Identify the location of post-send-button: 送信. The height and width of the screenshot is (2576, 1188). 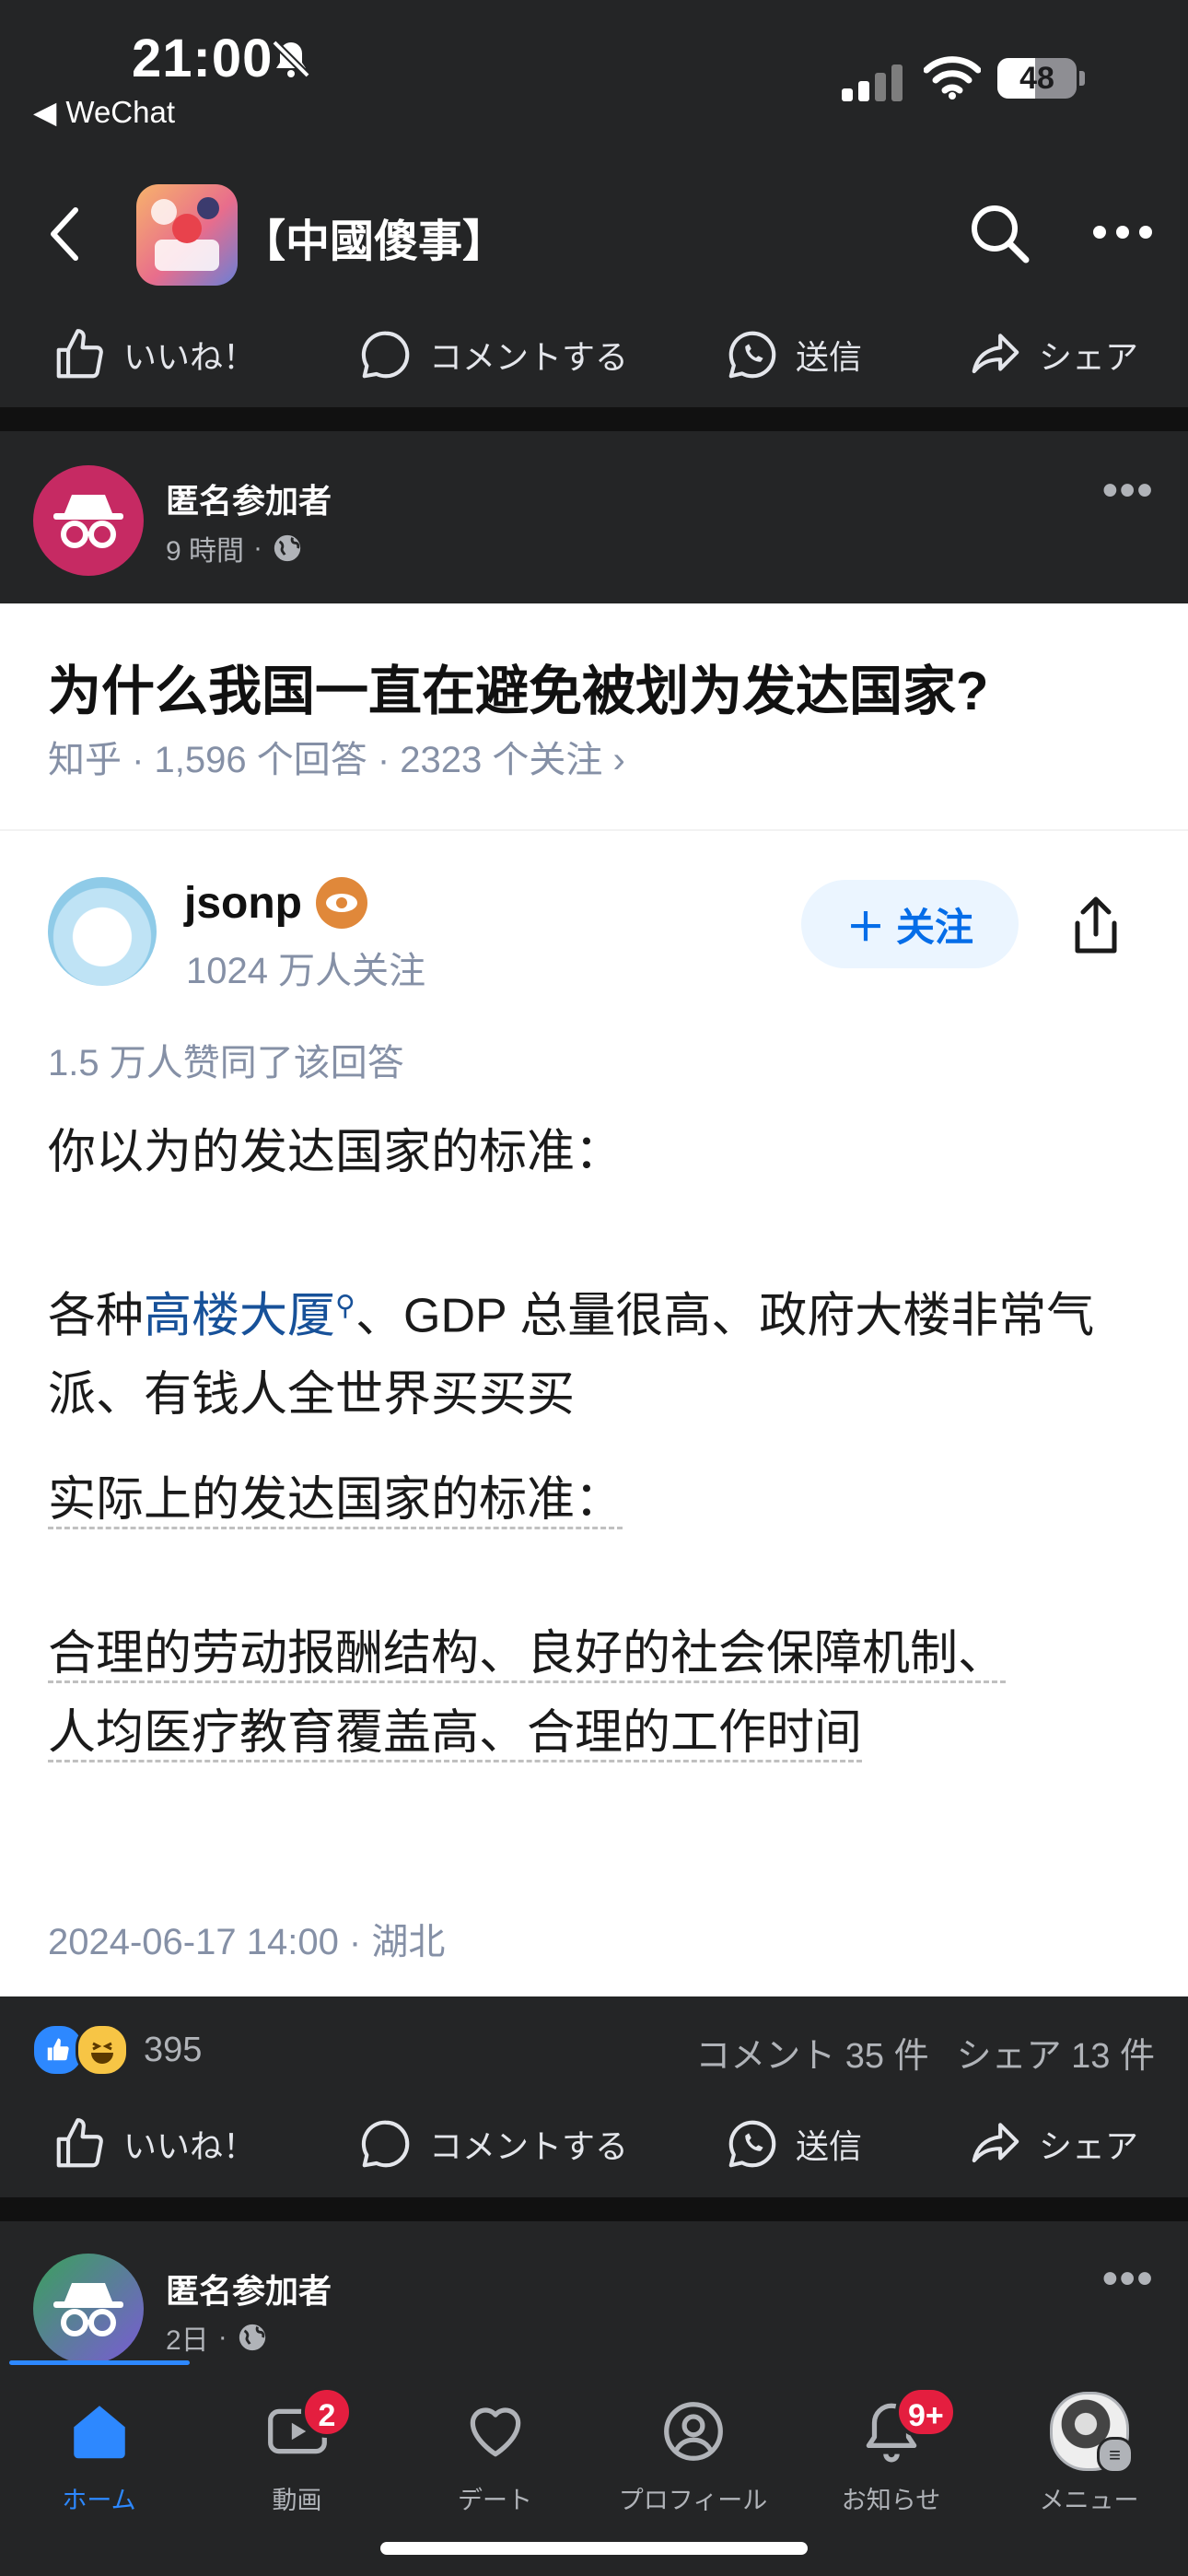
(793, 2143).